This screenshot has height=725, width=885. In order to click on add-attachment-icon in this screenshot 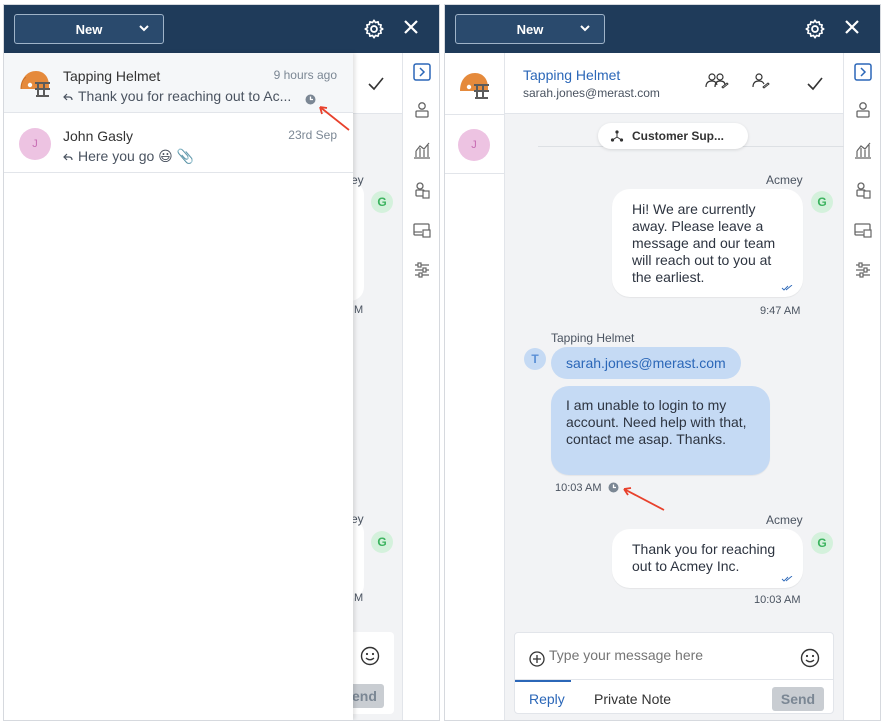, I will do `click(537, 659)`.